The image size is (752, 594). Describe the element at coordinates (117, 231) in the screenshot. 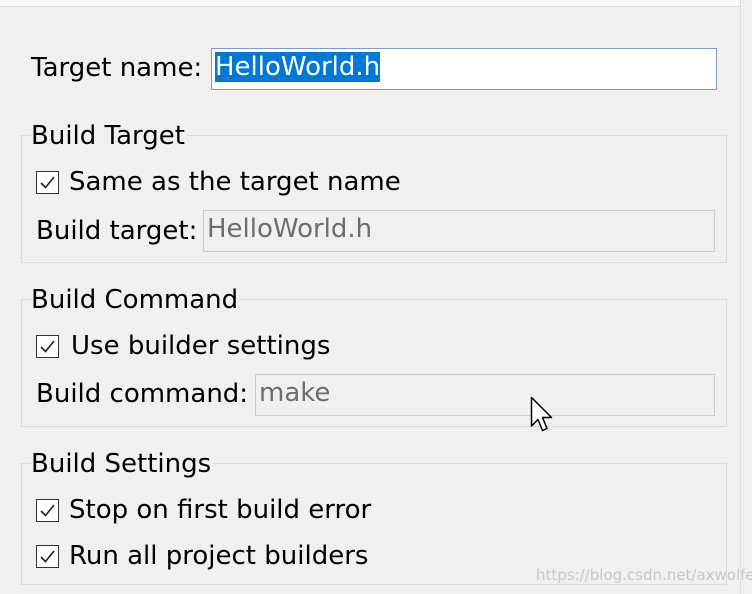

I see `build-target-label: Build target:` at that location.